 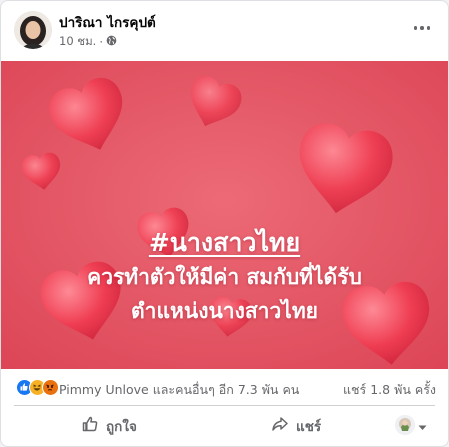 What do you see at coordinates (90, 426) in the screenshot?
I see `like-icon` at bounding box center [90, 426].